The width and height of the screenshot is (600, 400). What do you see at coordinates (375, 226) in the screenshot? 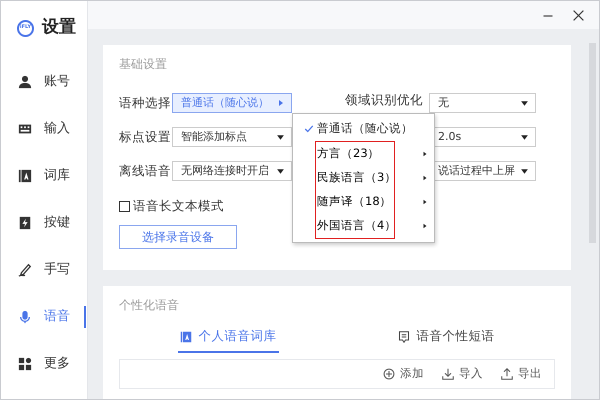
I see `menu-item: 外国语言（4）` at bounding box center [375, 226].